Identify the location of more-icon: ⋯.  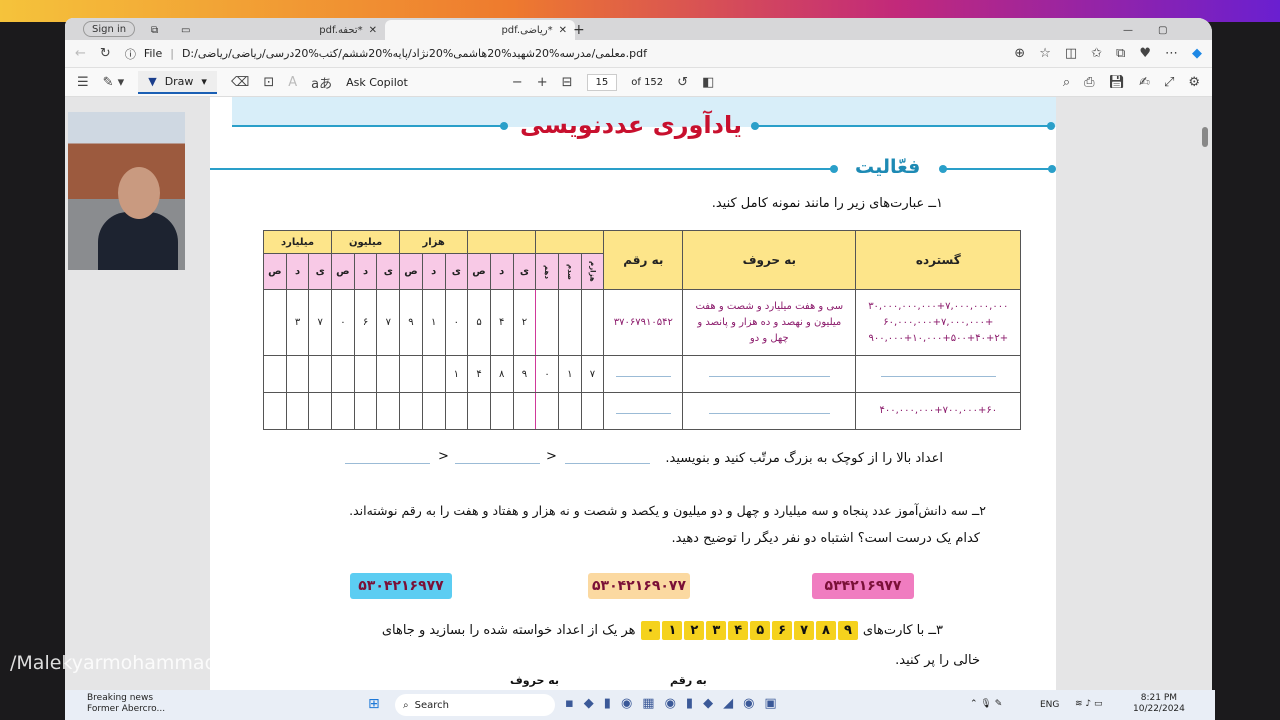
(1171, 53).